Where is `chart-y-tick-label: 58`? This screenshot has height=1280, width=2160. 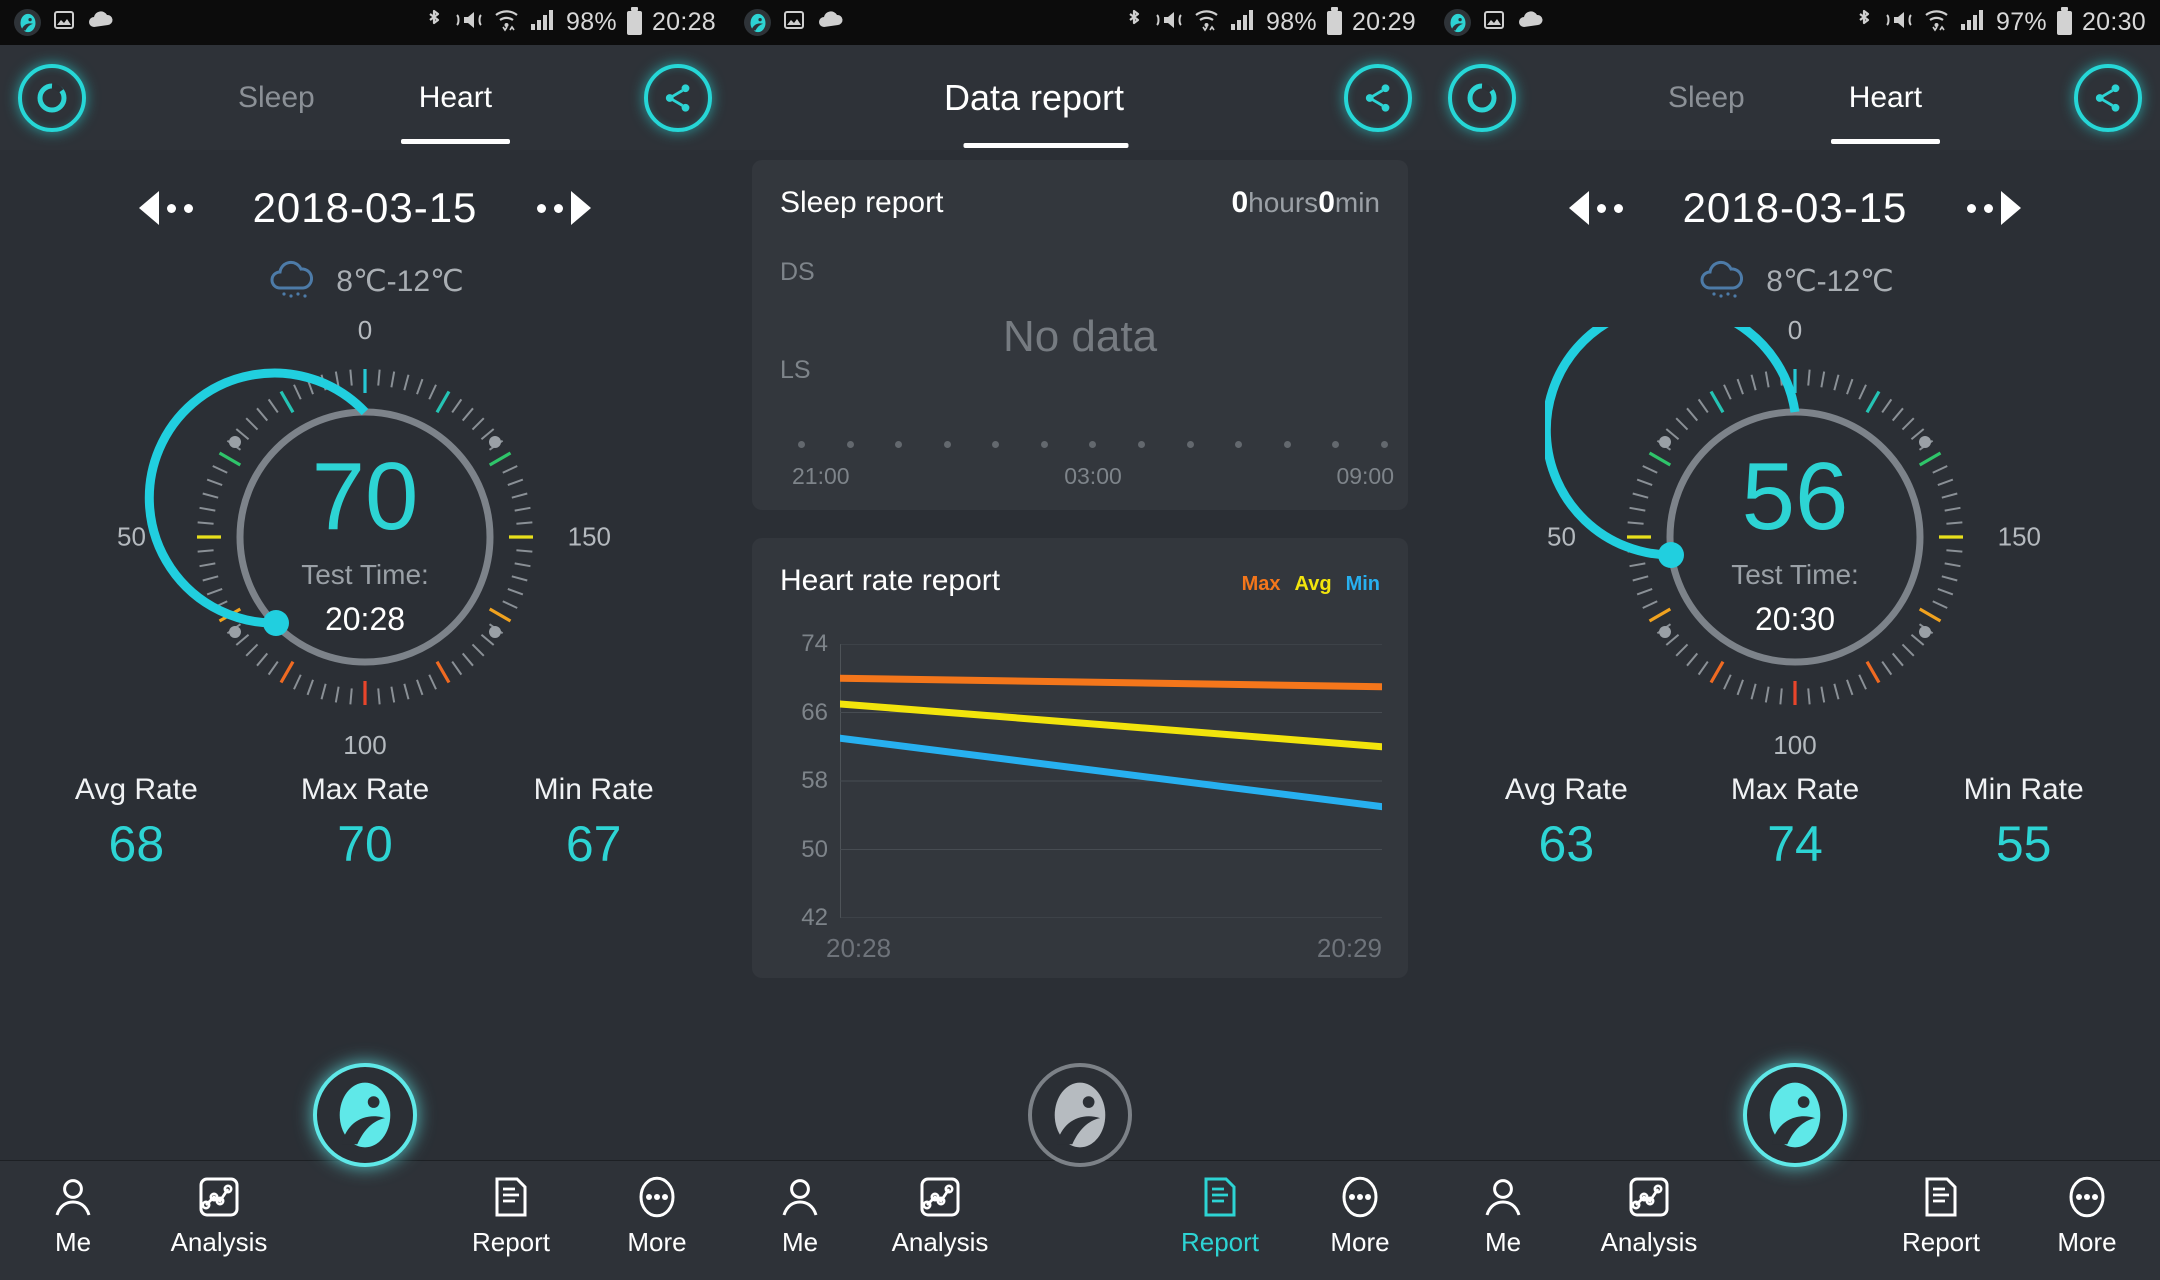 chart-y-tick-label: 58 is located at coordinates (814, 780).